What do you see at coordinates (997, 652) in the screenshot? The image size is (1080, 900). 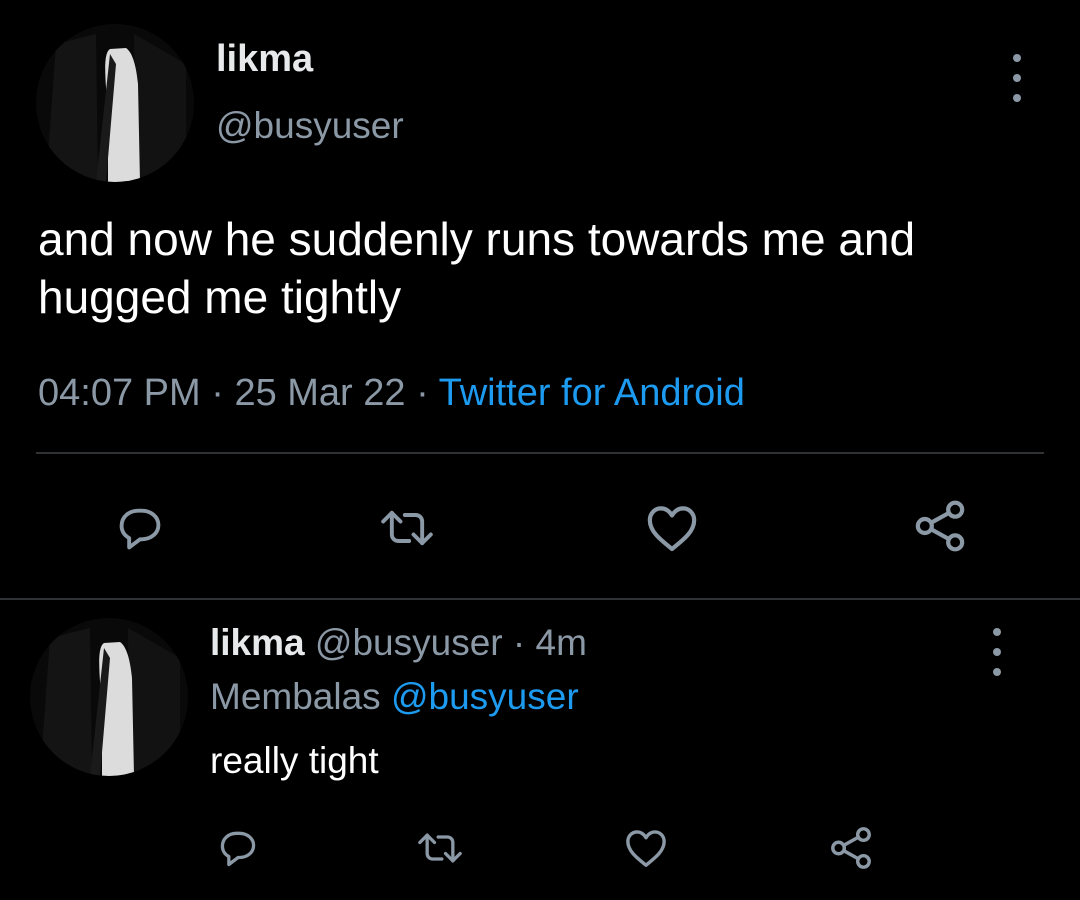 I see `reply-more-options-icon` at bounding box center [997, 652].